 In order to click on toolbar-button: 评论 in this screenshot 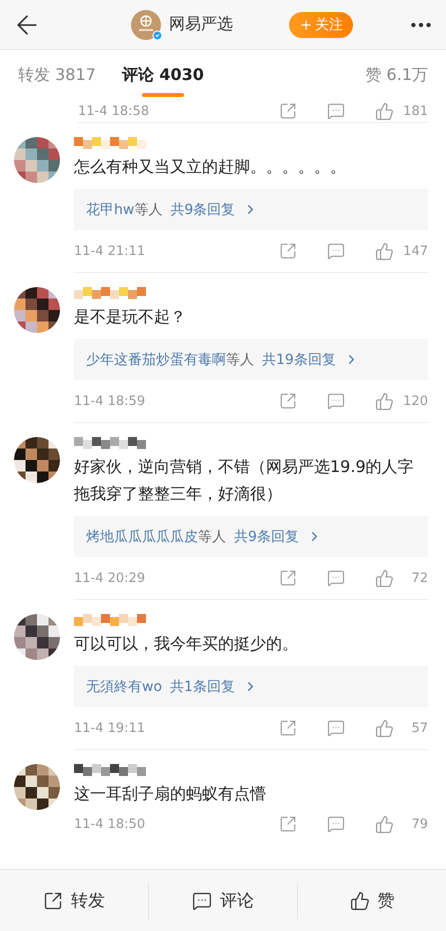, I will do `click(223, 900)`.